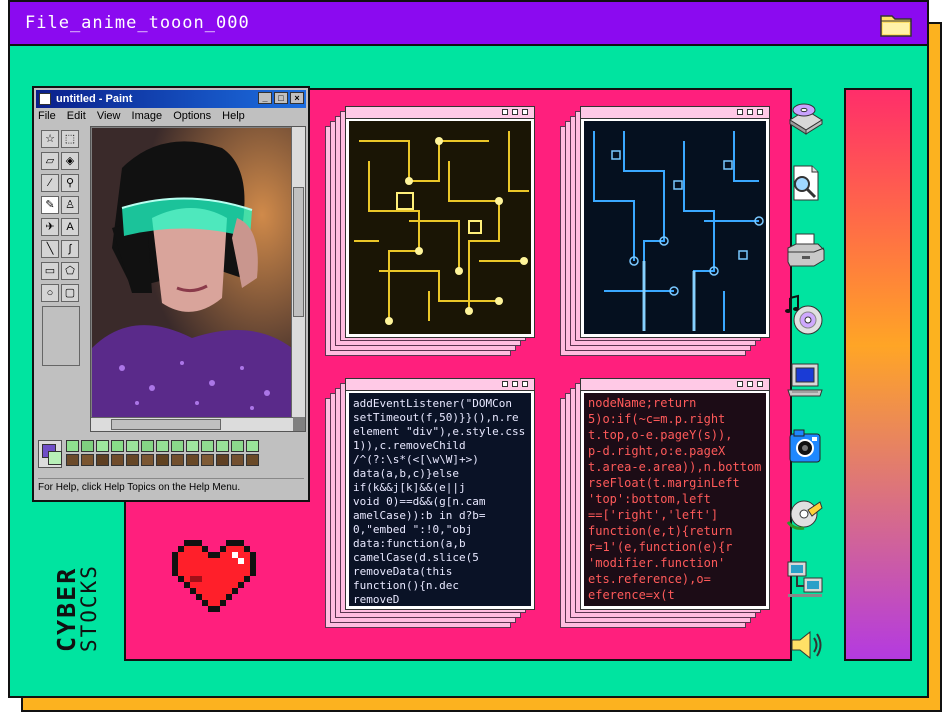 This screenshot has height=723, width=950. I want to click on tile-window-yellow, so click(440, 222).